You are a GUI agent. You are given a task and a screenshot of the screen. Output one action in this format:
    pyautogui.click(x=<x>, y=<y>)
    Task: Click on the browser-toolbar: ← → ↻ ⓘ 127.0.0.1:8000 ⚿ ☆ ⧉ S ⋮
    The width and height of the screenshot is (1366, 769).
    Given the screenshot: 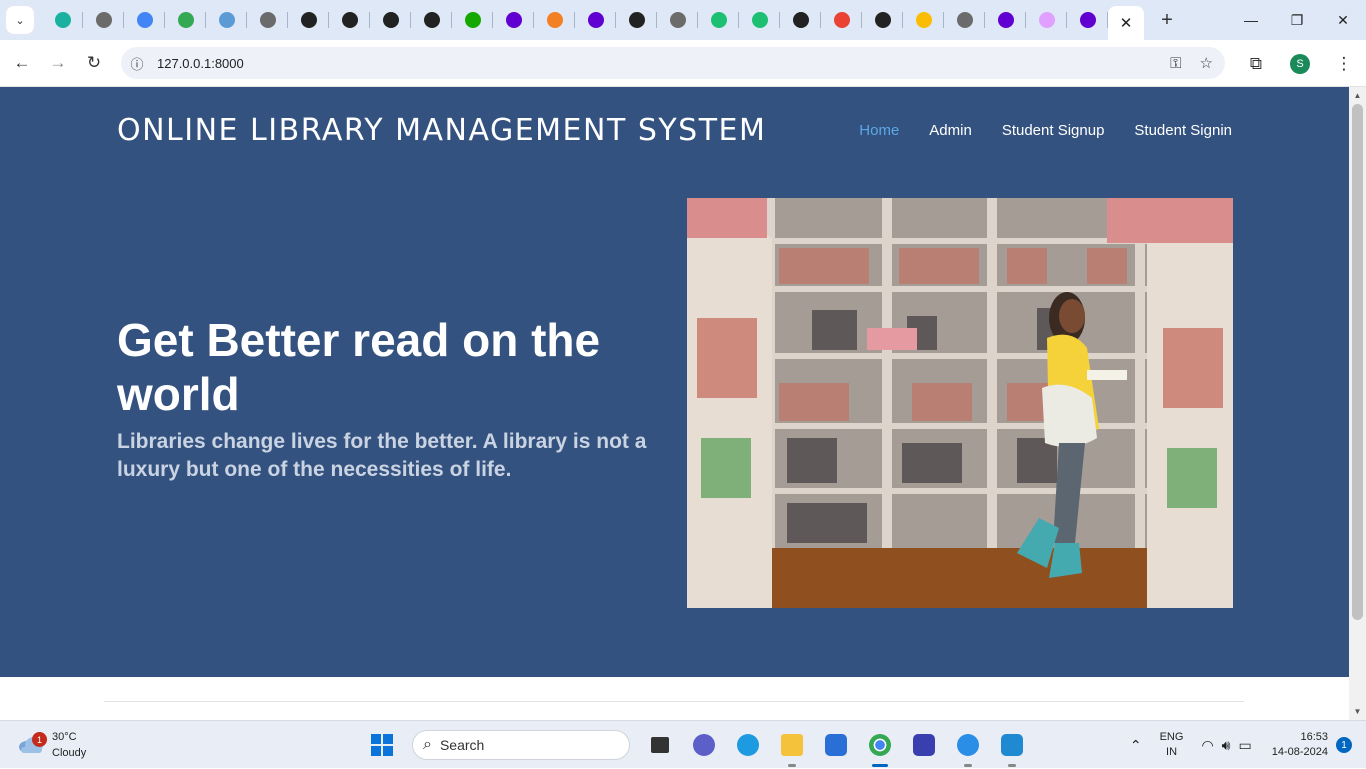 What is the action you would take?
    pyautogui.click(x=683, y=63)
    